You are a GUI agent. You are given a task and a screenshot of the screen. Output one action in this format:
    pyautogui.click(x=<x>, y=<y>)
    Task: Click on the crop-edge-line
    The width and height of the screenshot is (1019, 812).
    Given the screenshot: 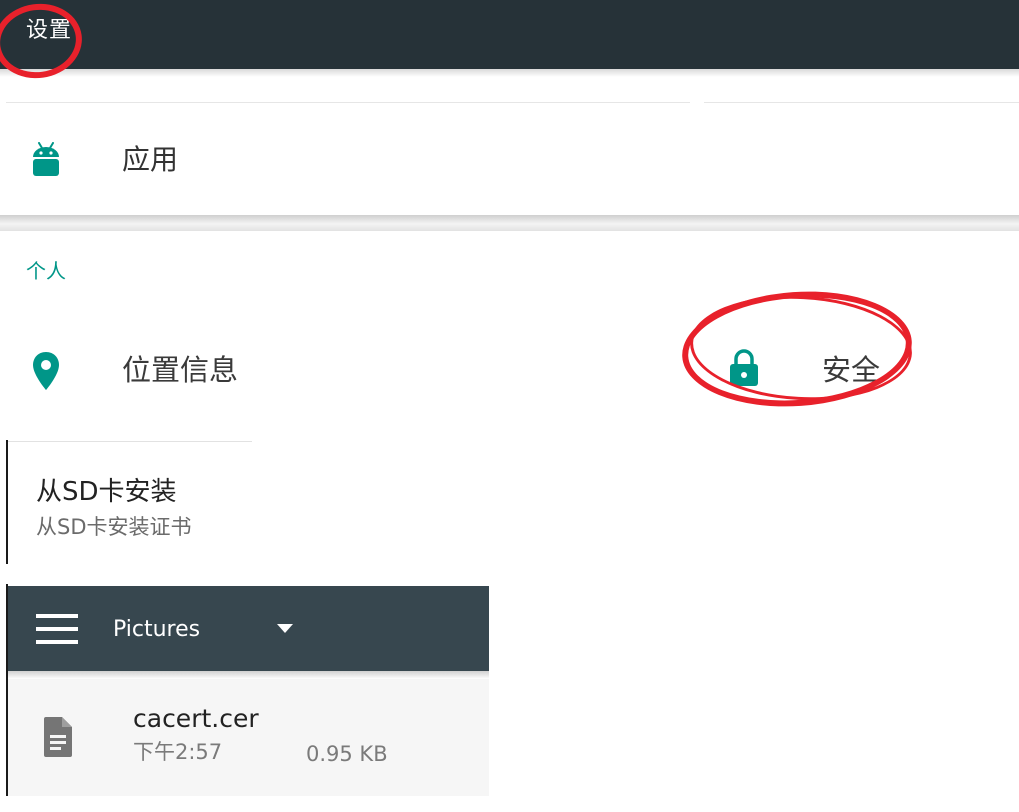 What is the action you would take?
    pyautogui.click(x=7, y=502)
    